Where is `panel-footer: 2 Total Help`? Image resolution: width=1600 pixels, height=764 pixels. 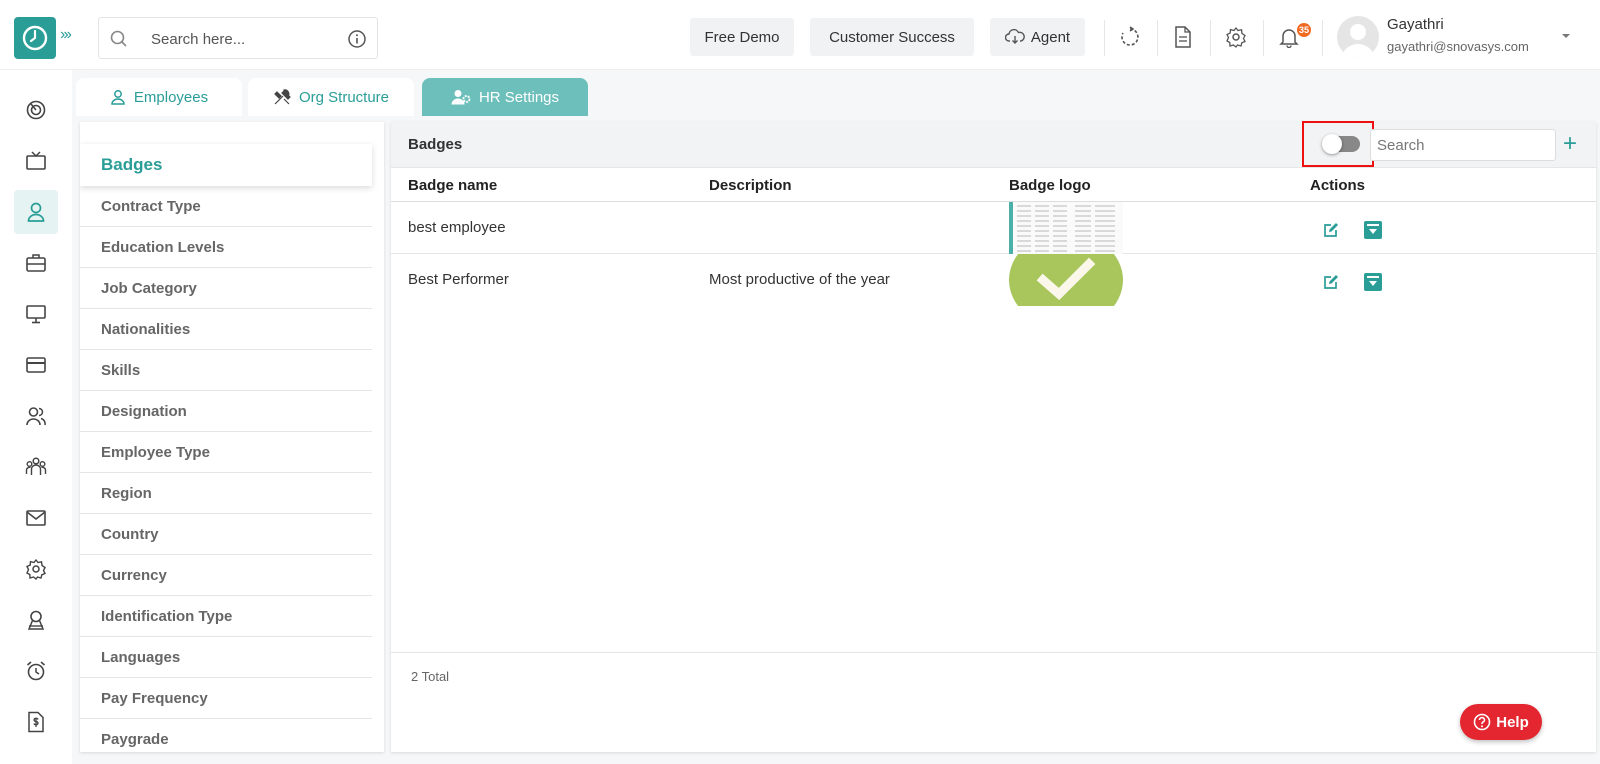
panel-footer: 2 Total Help is located at coordinates (993, 702).